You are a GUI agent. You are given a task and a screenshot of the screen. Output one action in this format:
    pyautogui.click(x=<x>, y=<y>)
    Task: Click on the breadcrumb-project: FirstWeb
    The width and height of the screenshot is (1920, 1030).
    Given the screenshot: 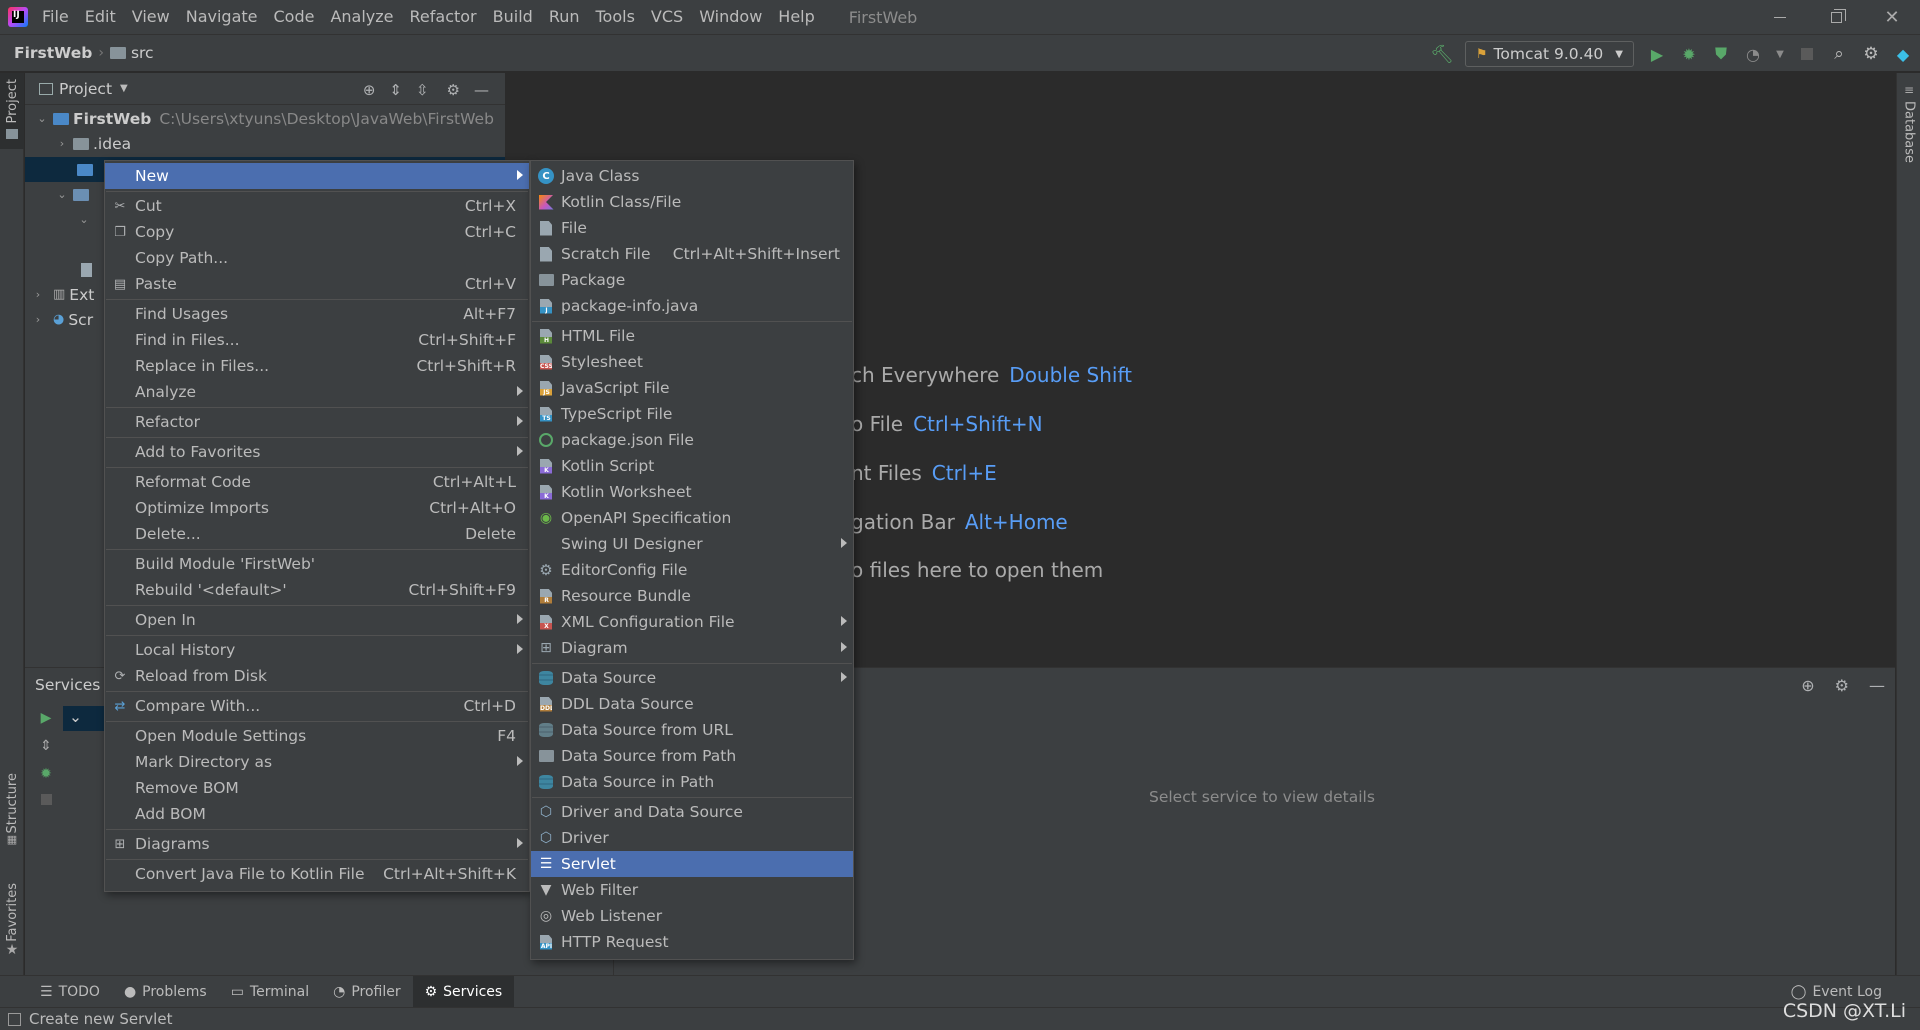 What is the action you would take?
    pyautogui.click(x=53, y=53)
    